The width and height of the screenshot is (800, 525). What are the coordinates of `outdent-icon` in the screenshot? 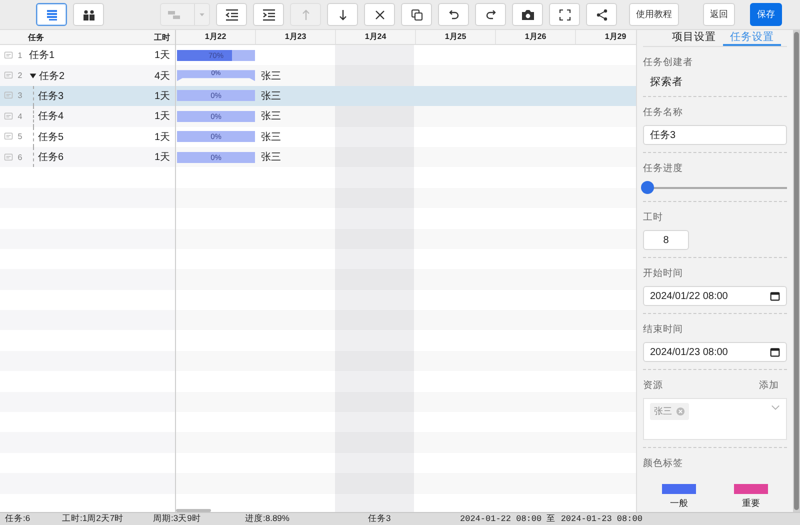 It's located at (231, 15).